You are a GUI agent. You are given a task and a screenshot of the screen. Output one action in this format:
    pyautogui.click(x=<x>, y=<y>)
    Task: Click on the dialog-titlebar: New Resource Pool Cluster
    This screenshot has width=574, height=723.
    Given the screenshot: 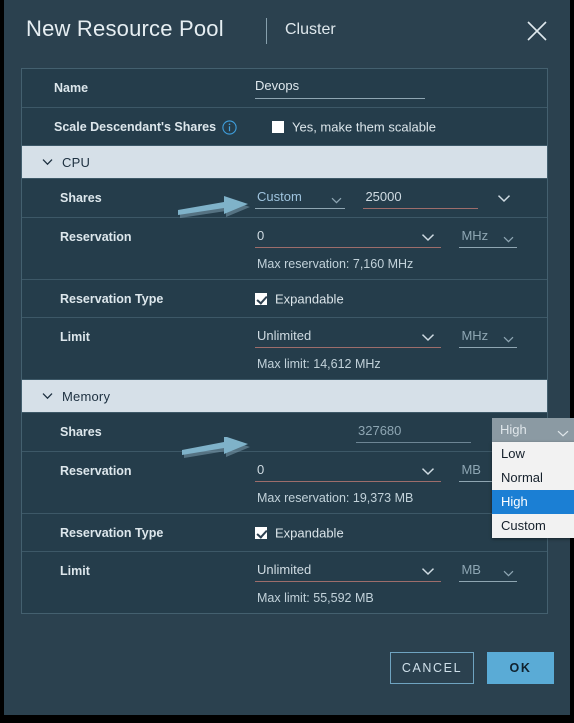 What is the action you would take?
    pyautogui.click(x=287, y=31)
    